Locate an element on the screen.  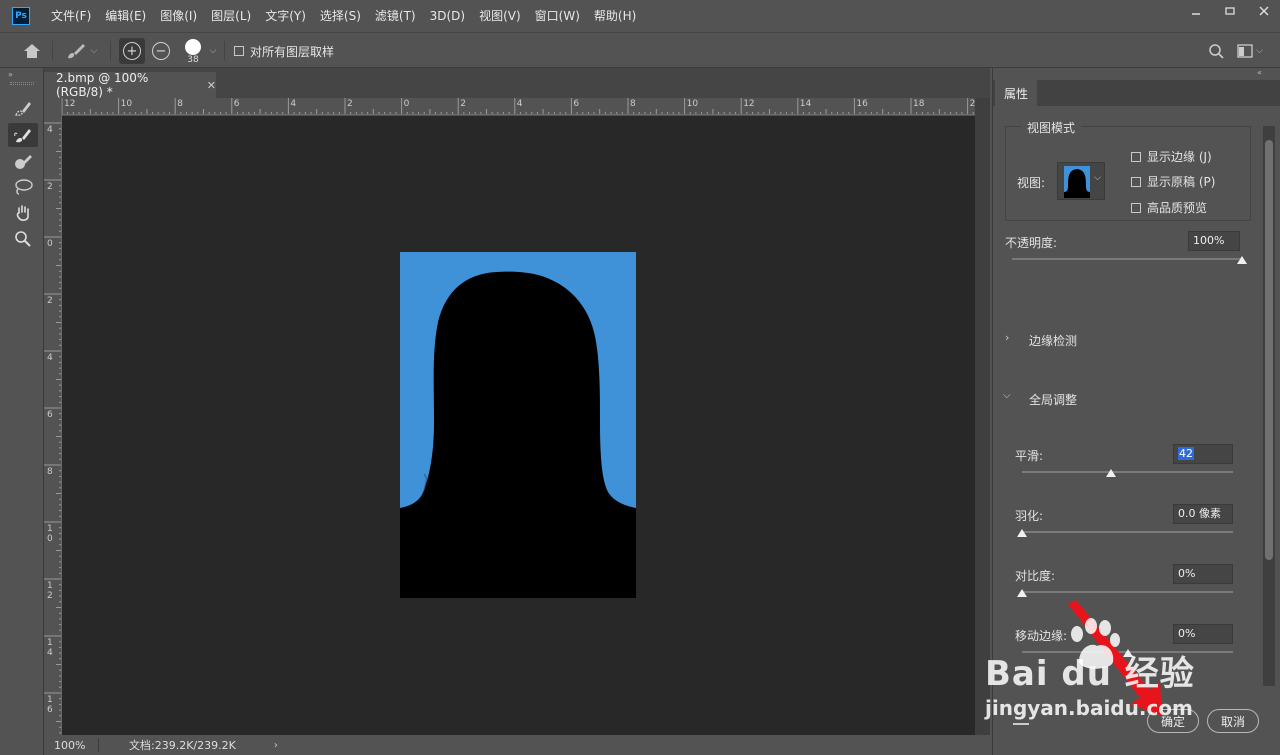
show-original-option: 显示原稿 (P) is located at coordinates (1173, 181).